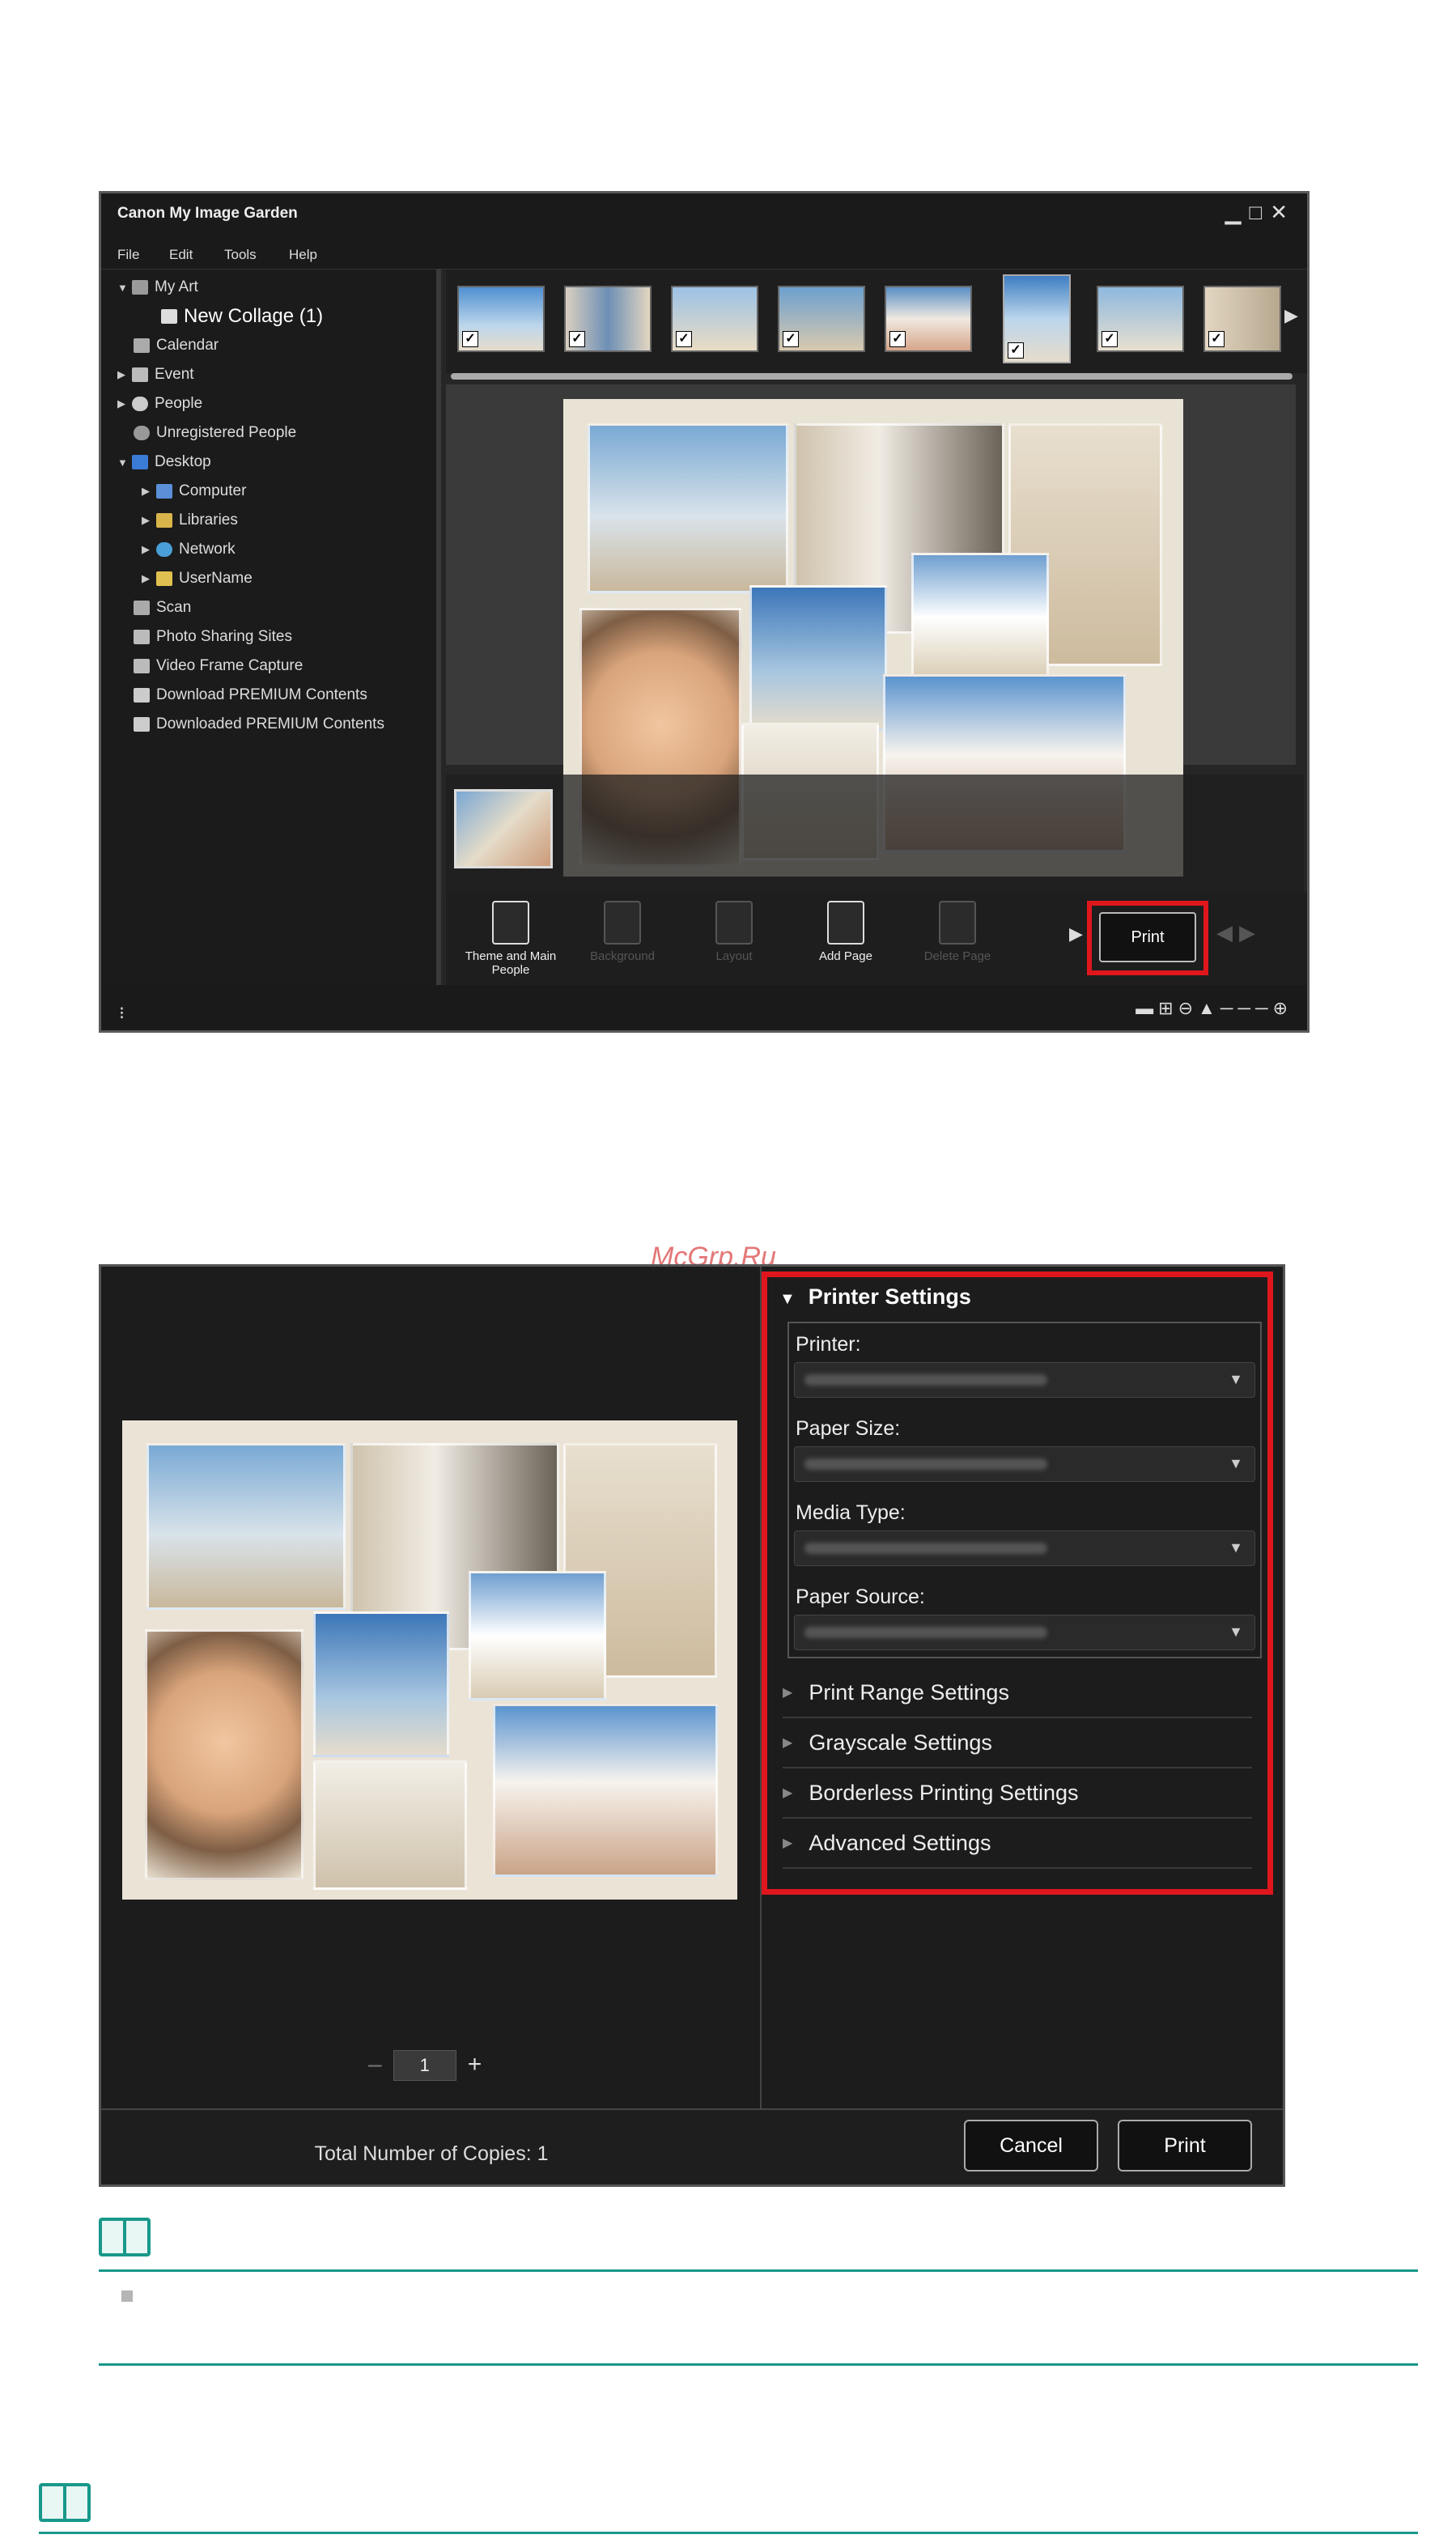 The image size is (1456, 2543). I want to click on scroll-right-icon: ▶, so click(1291, 315).